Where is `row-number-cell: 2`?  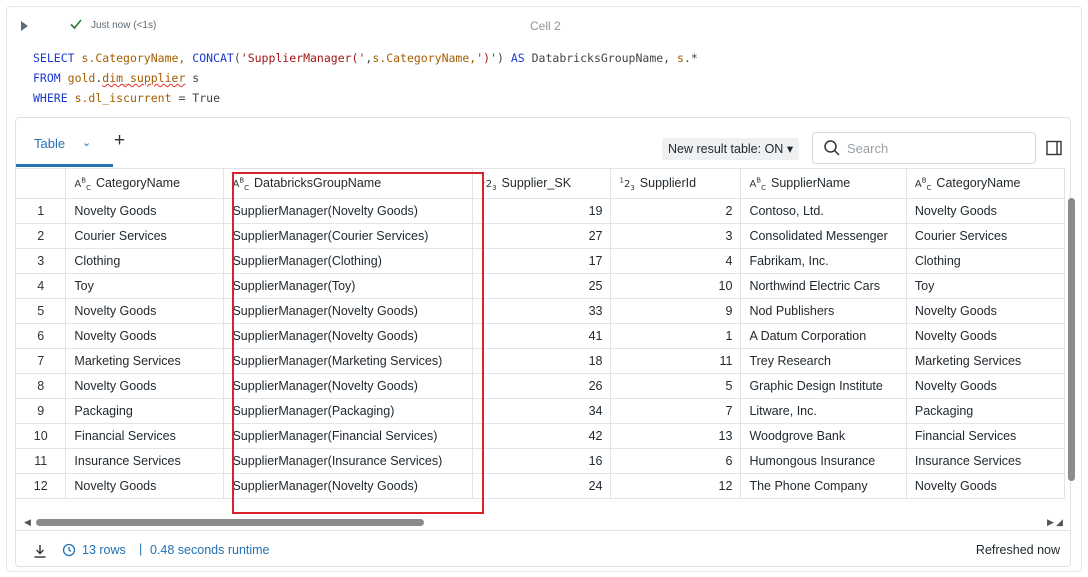
row-number-cell: 2 is located at coordinates (41, 236).